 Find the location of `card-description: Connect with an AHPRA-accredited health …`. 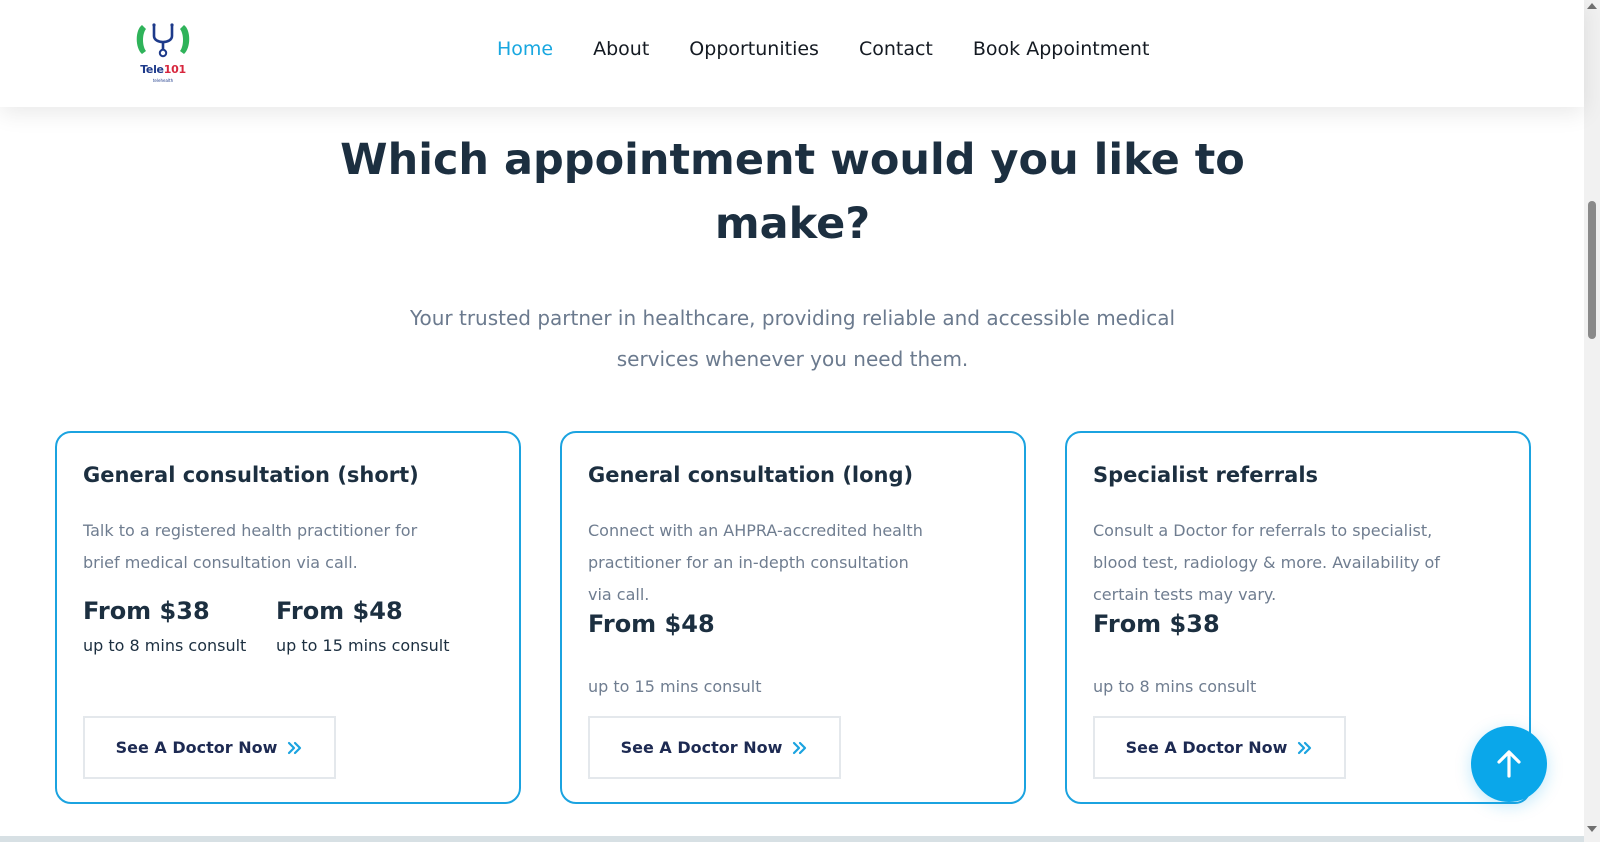

card-description: Connect with an AHPRA-accredited health … is located at coordinates (788, 563).